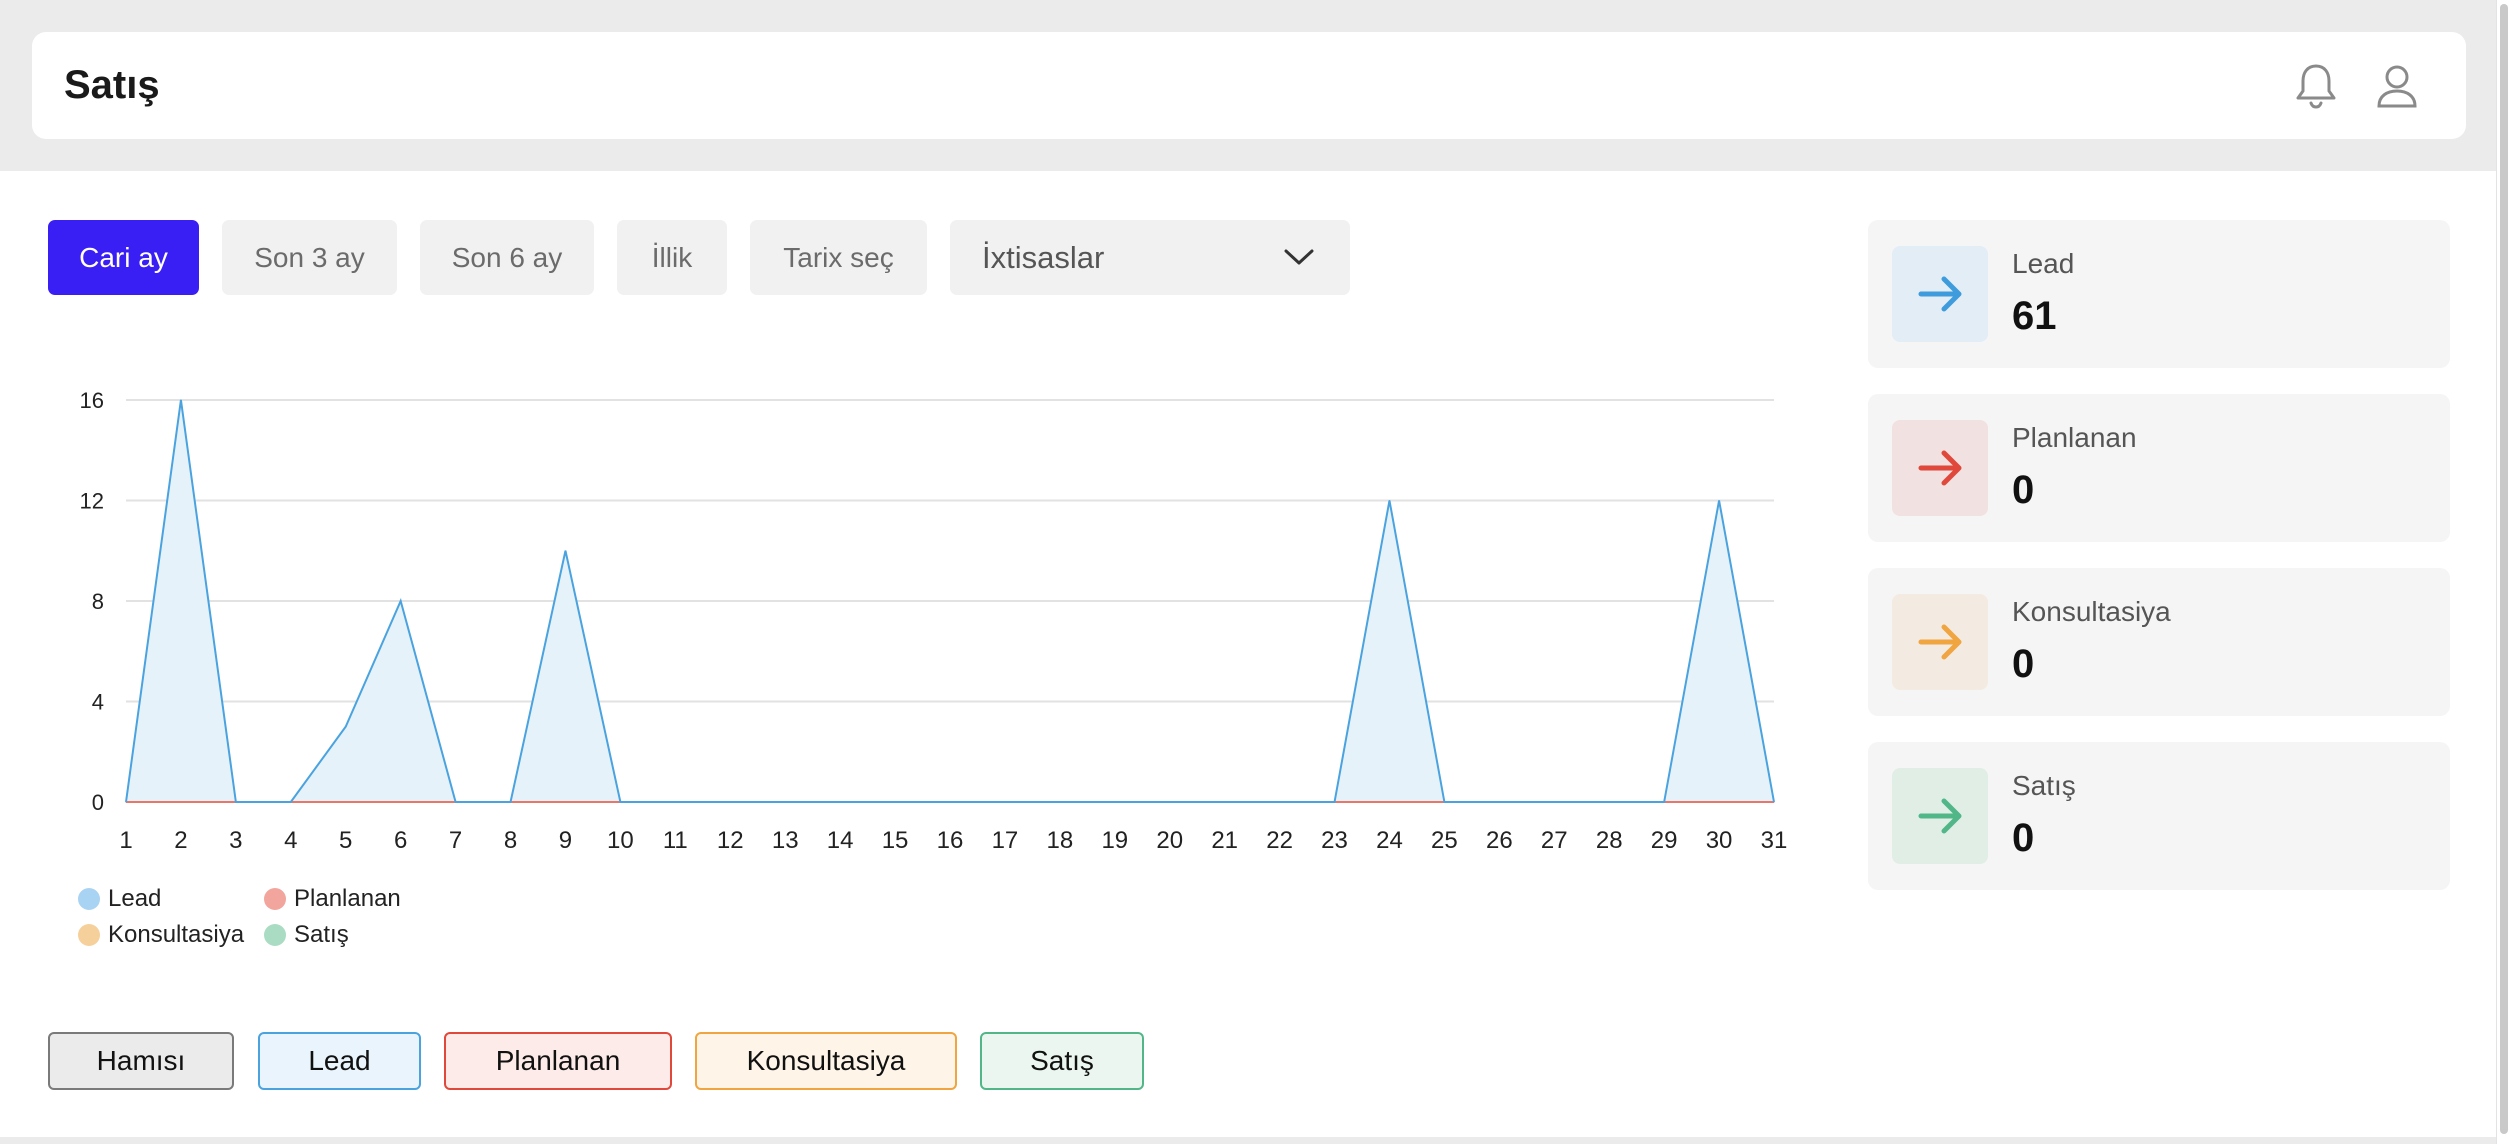 The height and width of the screenshot is (1144, 2510). I want to click on x-tick-label: 14, so click(840, 840).